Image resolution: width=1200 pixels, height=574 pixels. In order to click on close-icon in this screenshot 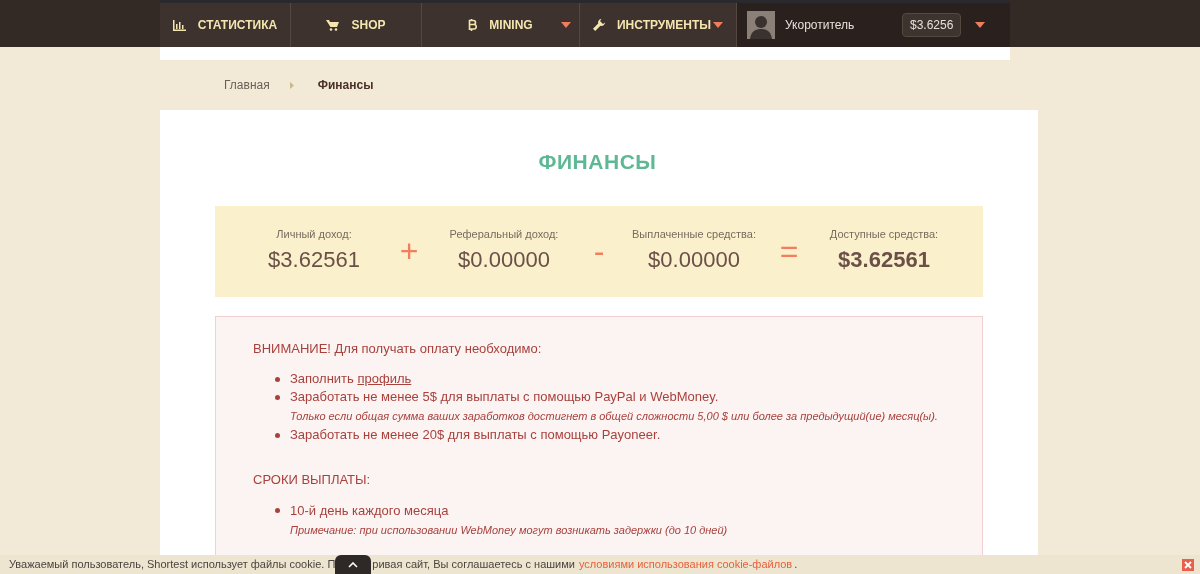, I will do `click(1188, 564)`.